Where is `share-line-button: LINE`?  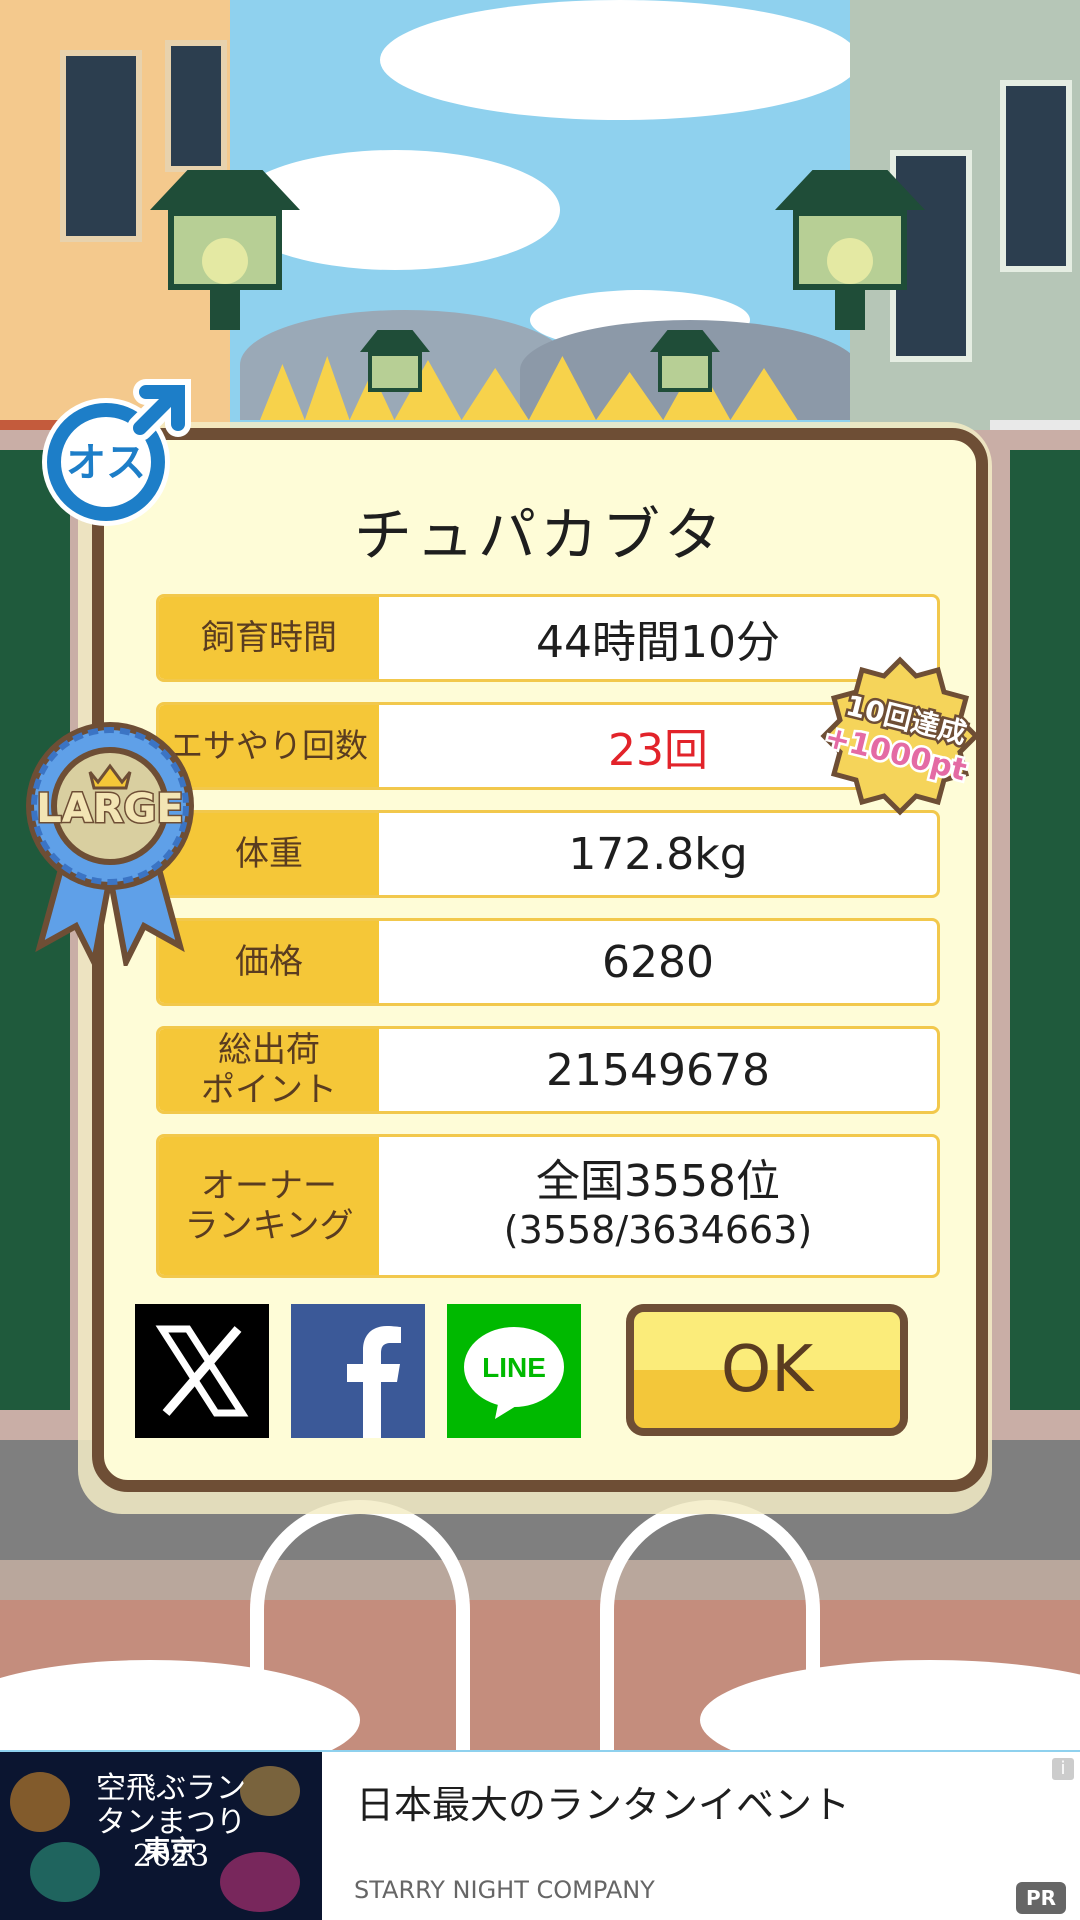
share-line-button: LINE is located at coordinates (514, 1371).